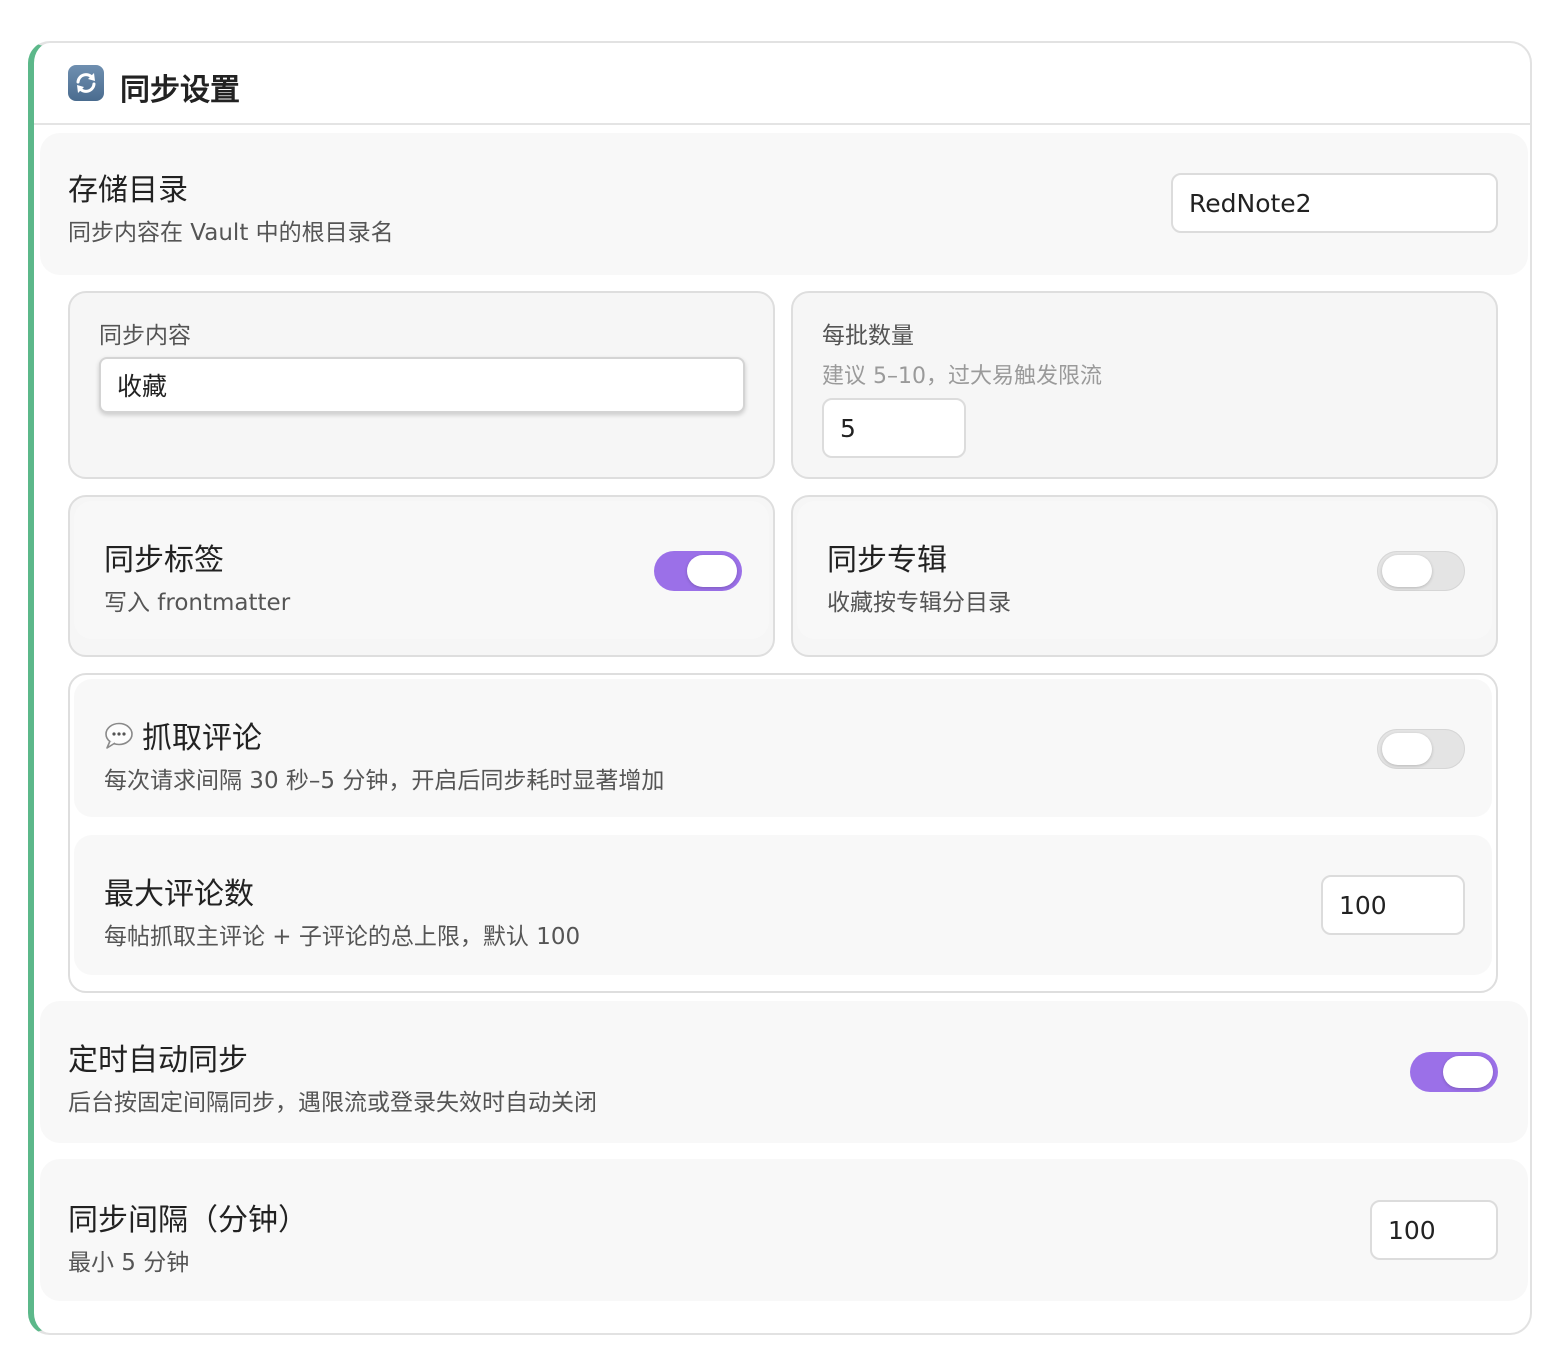 The width and height of the screenshot is (1558, 1354). What do you see at coordinates (1144, 570) in the screenshot?
I see `sync-albums-row: 同步专辑 收藏按专辑分目录` at bounding box center [1144, 570].